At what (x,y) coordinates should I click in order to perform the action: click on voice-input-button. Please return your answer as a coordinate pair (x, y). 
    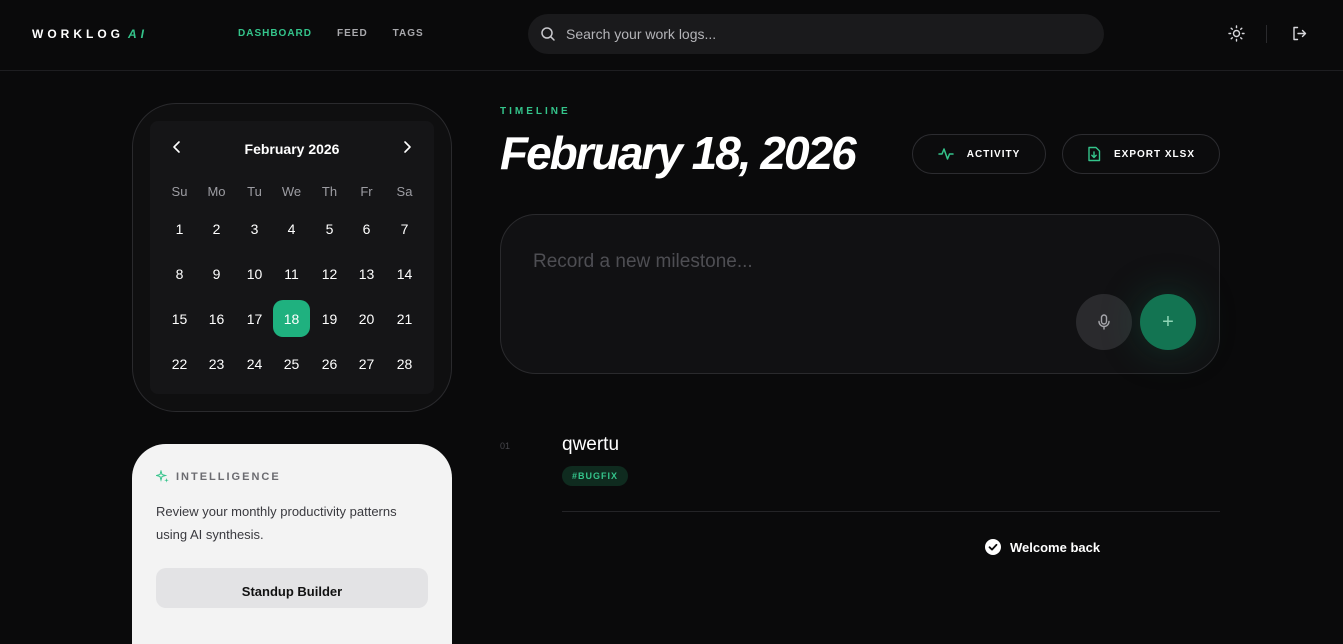
    Looking at the image, I should click on (1104, 322).